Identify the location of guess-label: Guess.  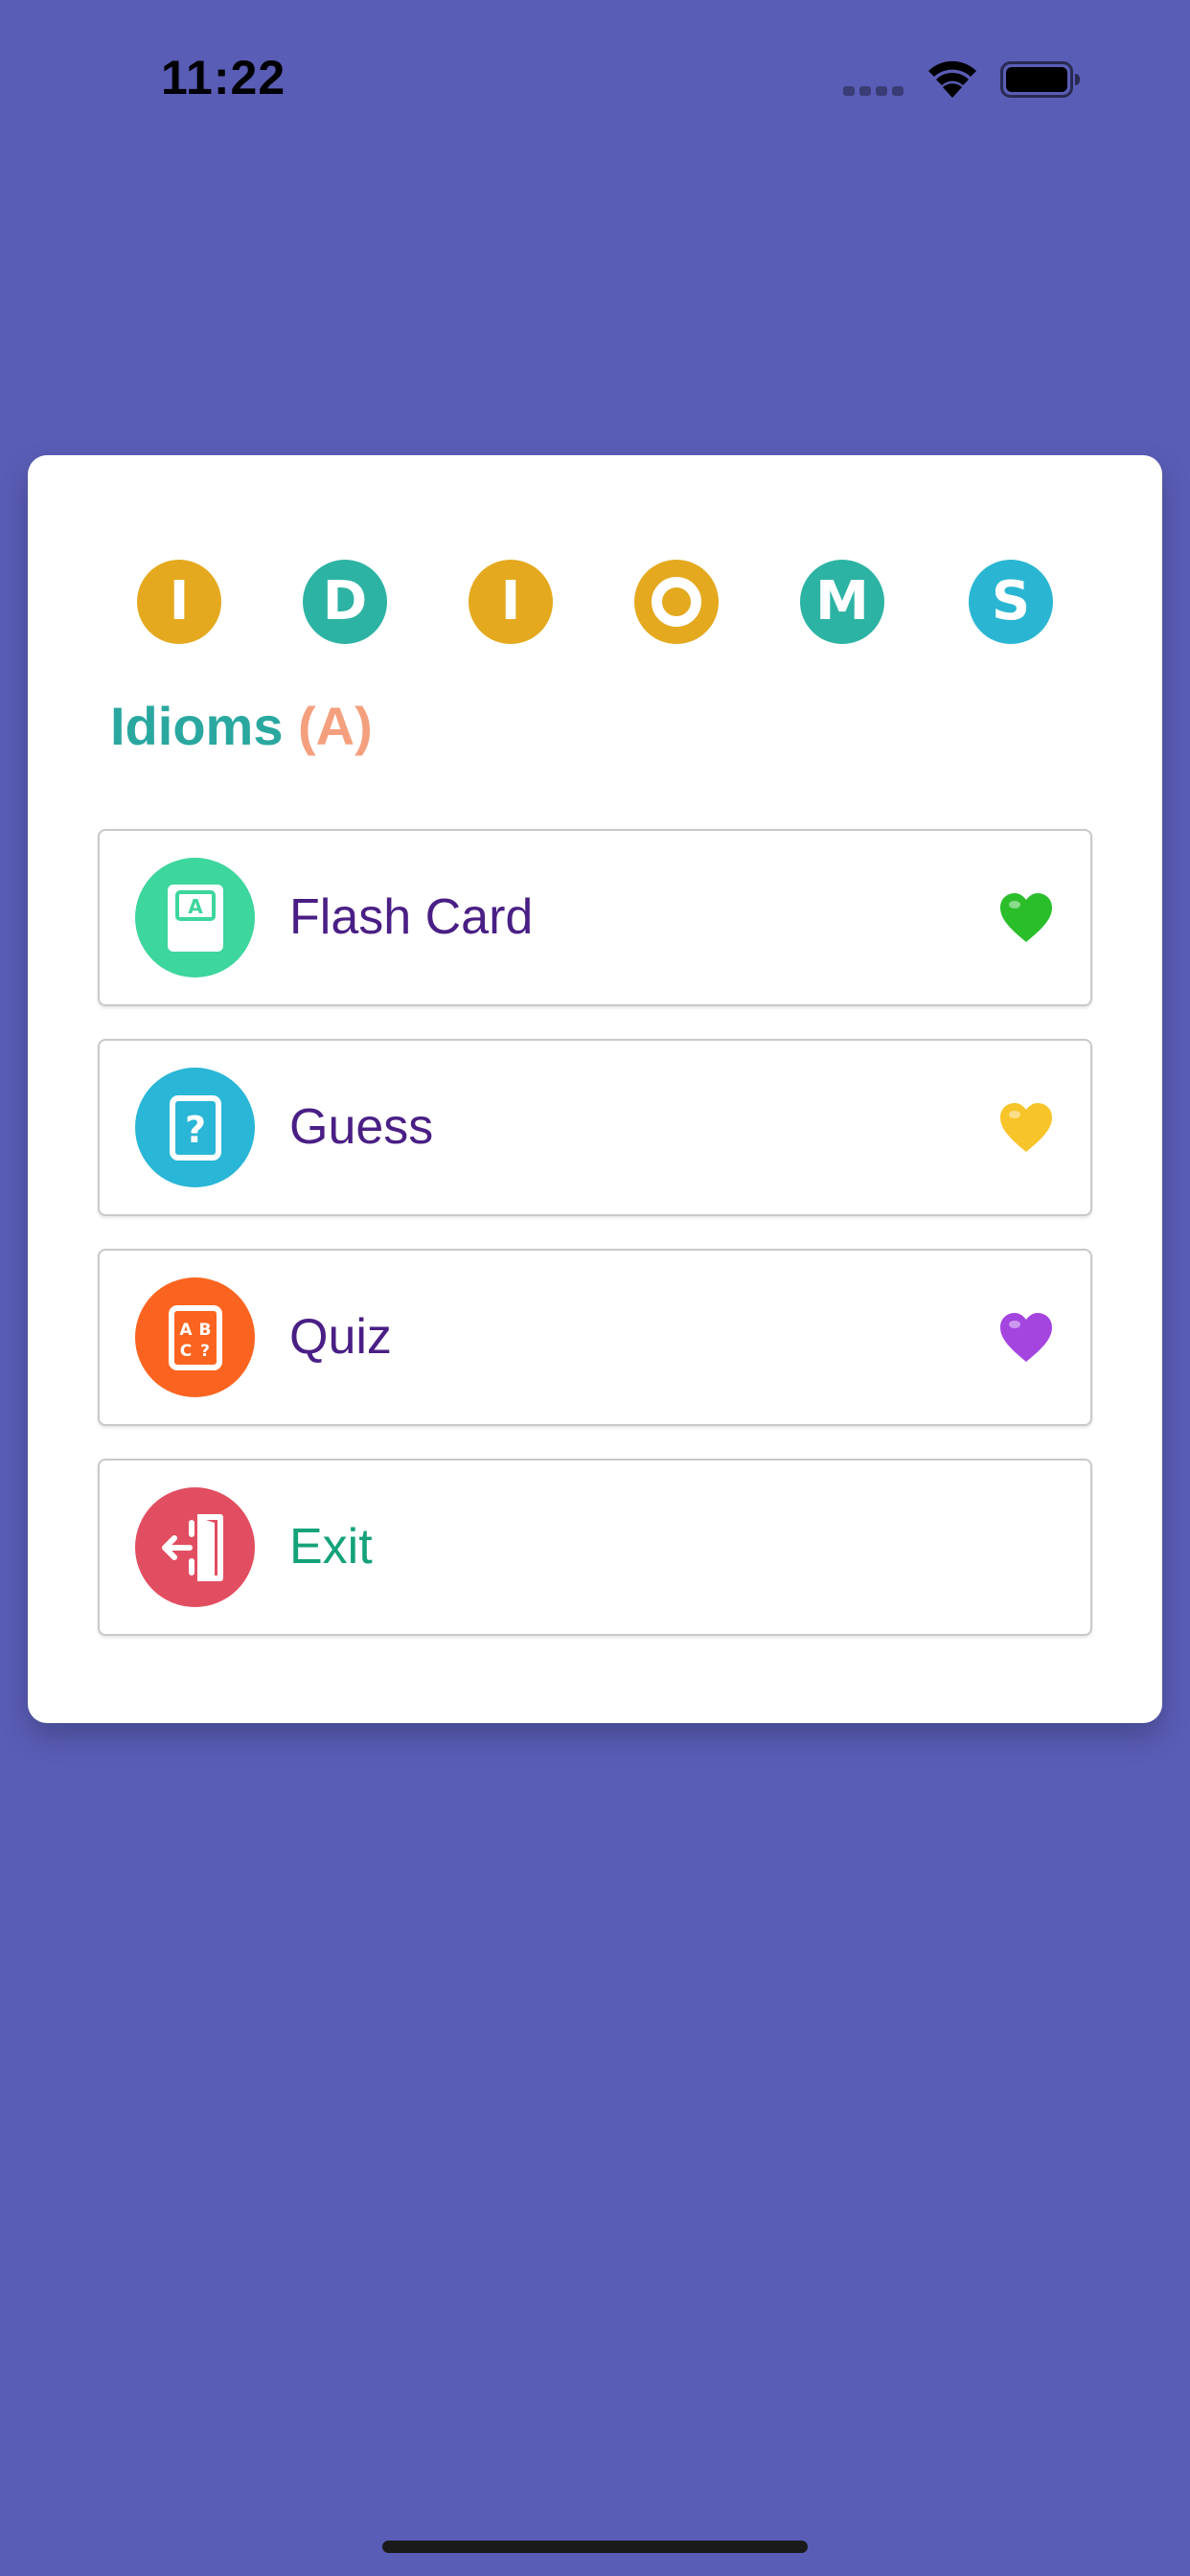
(362, 1127).